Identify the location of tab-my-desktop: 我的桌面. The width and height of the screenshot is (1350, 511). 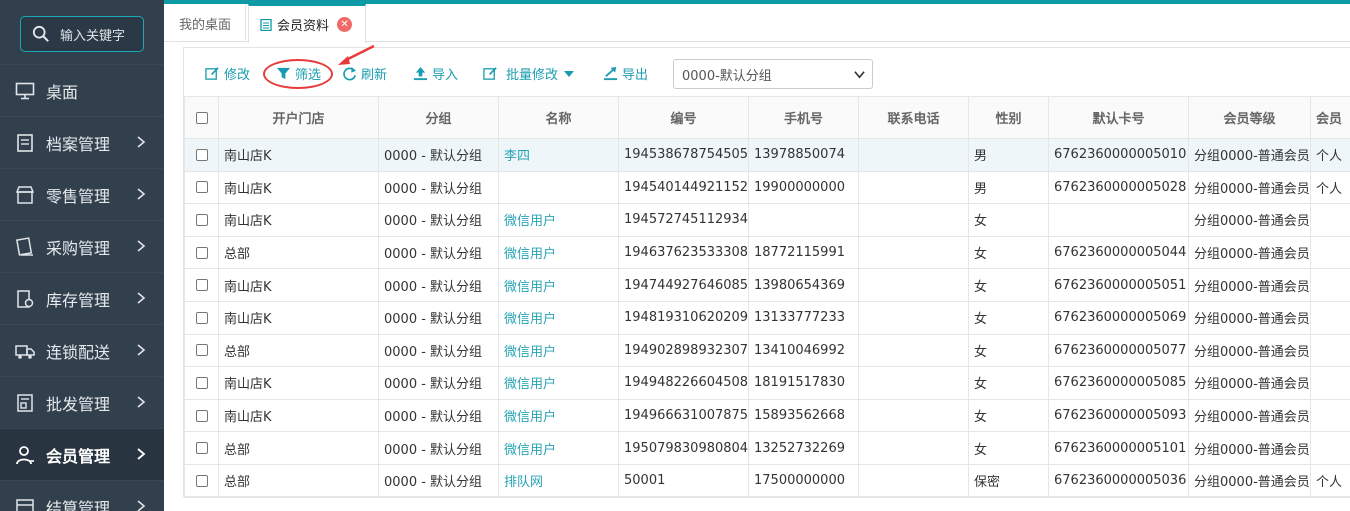
(205, 23).